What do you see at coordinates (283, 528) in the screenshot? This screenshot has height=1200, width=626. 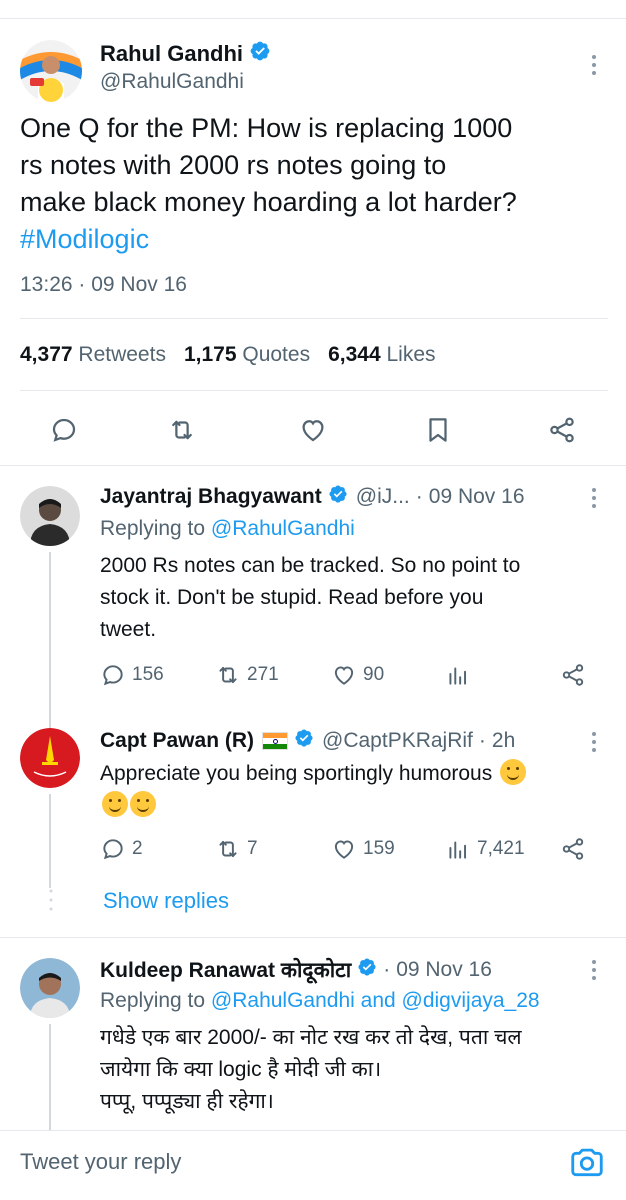 I see `replying-to-link: @RahulGandhi` at bounding box center [283, 528].